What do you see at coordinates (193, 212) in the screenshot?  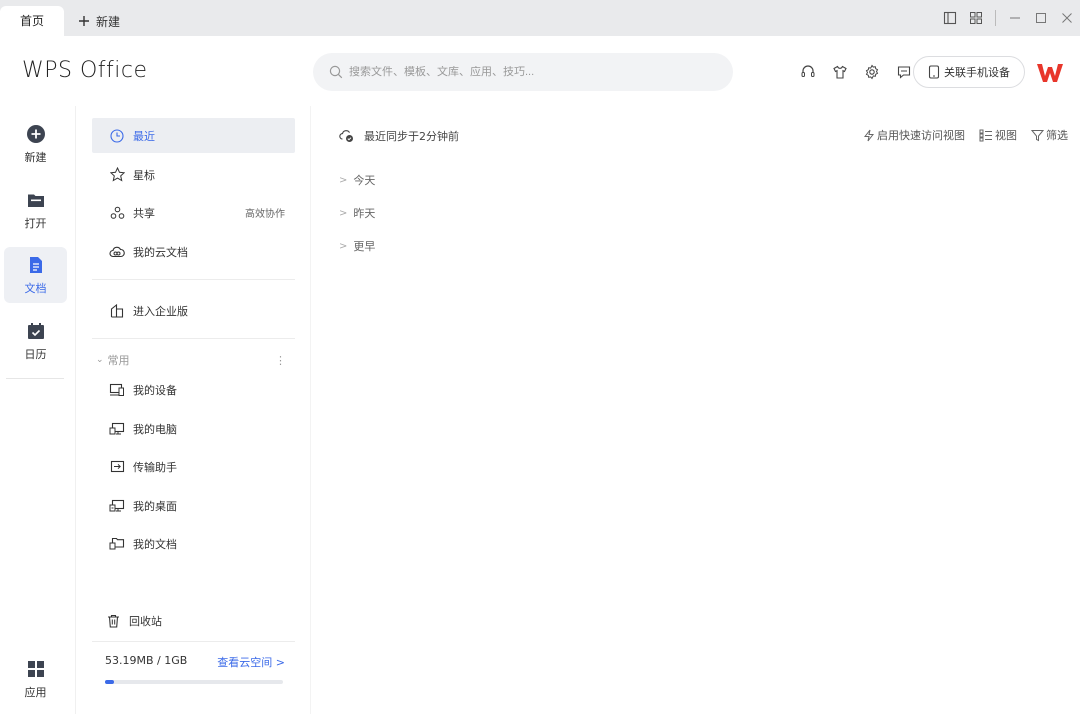 I see `sidebar-item-shared: 共享 高效协作` at bounding box center [193, 212].